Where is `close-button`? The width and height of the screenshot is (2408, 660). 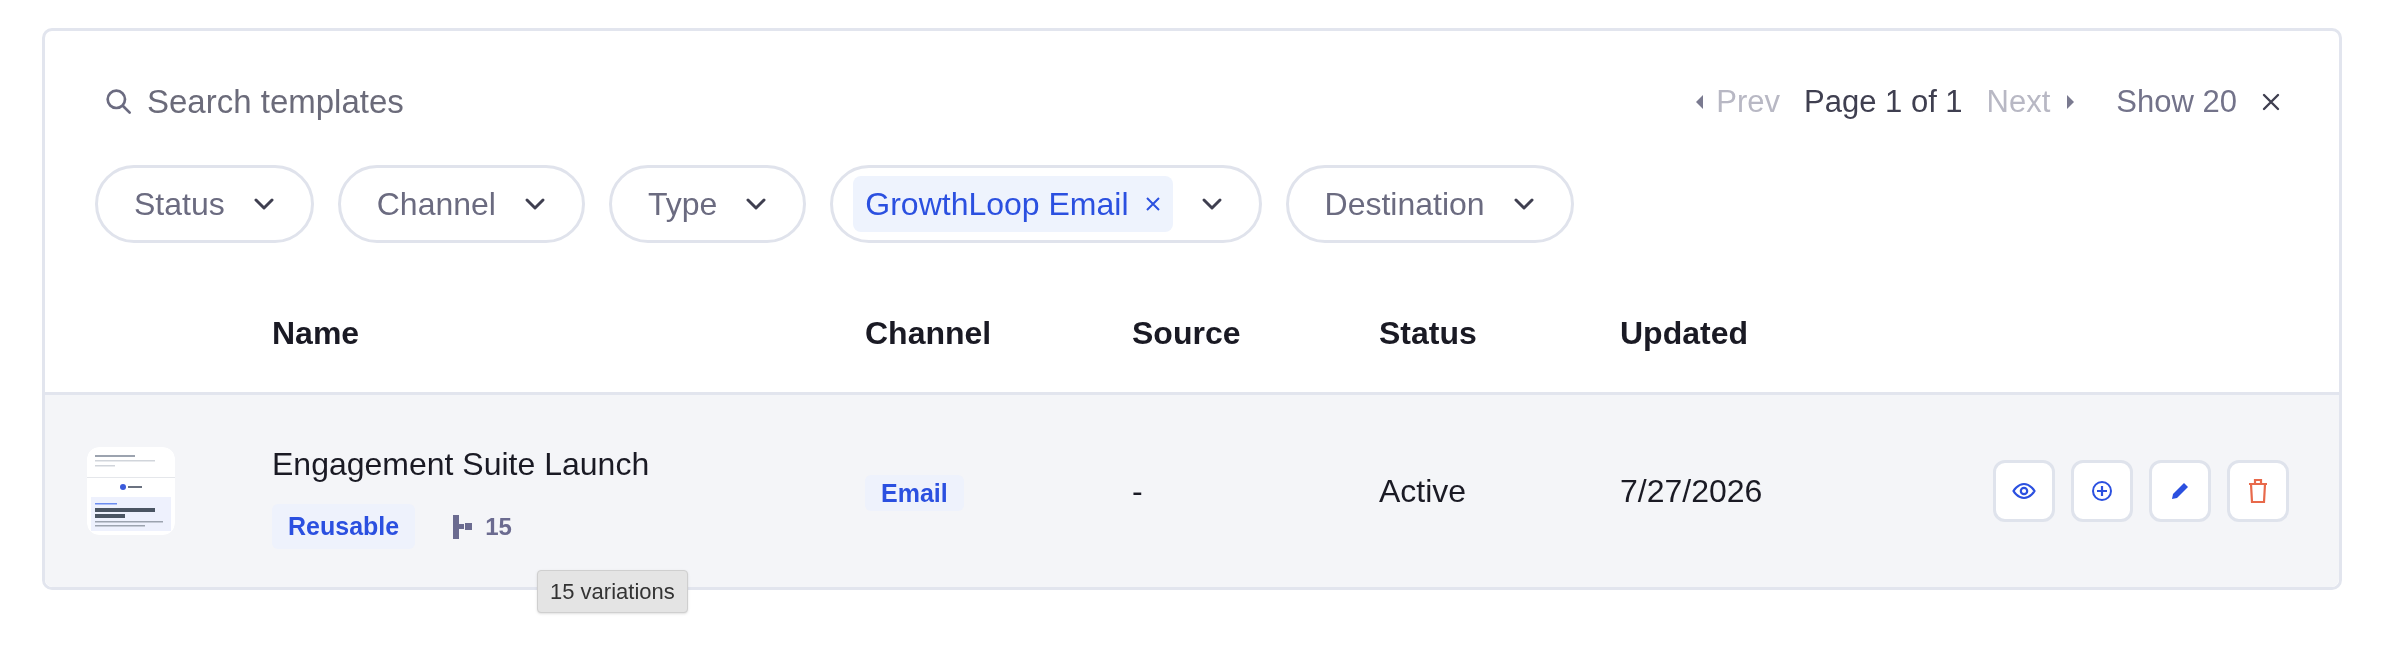 close-button is located at coordinates (2271, 101).